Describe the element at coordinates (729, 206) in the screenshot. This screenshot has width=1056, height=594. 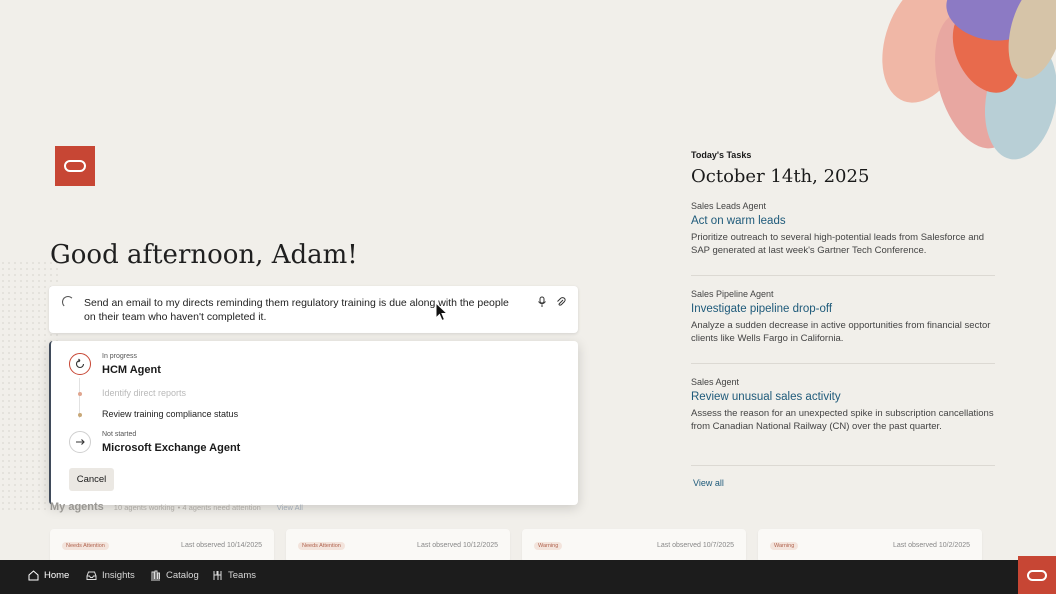
I see `task-agent: Sales Leads Agent` at that location.